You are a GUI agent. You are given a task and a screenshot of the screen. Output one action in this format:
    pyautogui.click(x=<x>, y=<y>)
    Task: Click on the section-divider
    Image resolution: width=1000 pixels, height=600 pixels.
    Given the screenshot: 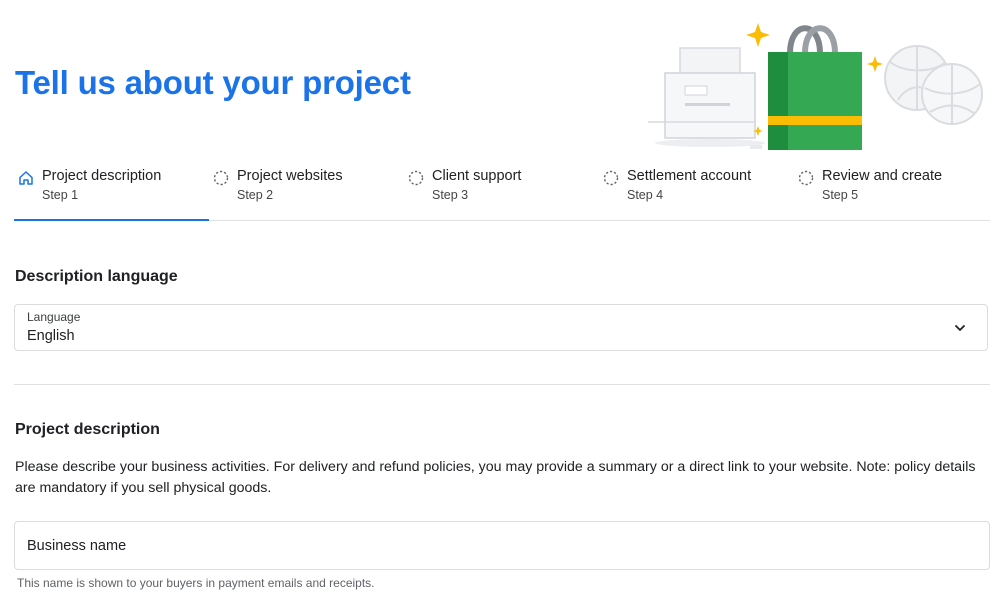 What is the action you would take?
    pyautogui.click(x=502, y=384)
    